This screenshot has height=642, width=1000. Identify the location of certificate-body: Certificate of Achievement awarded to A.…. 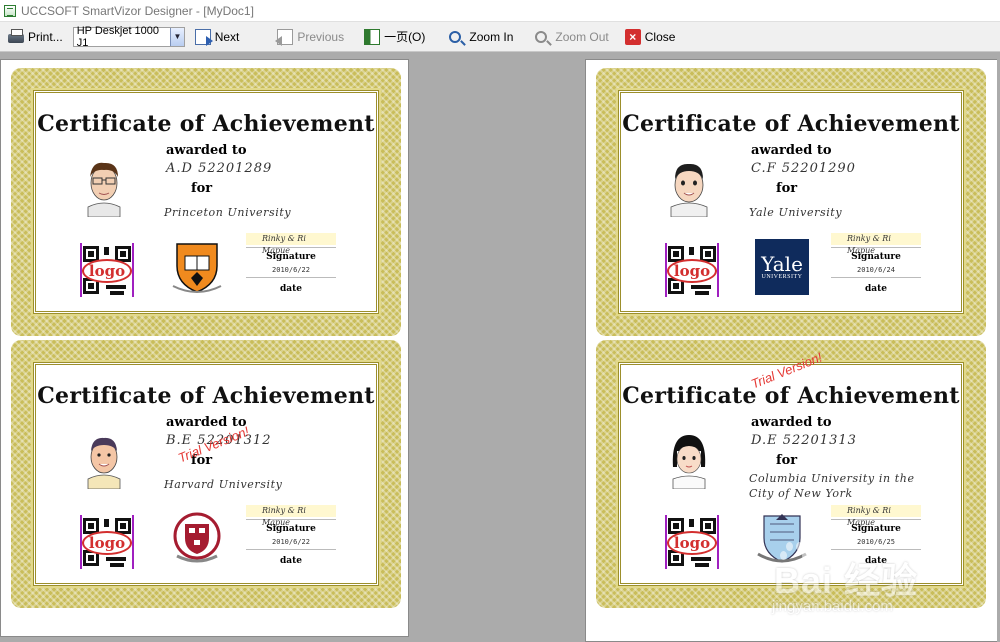
(206, 202).